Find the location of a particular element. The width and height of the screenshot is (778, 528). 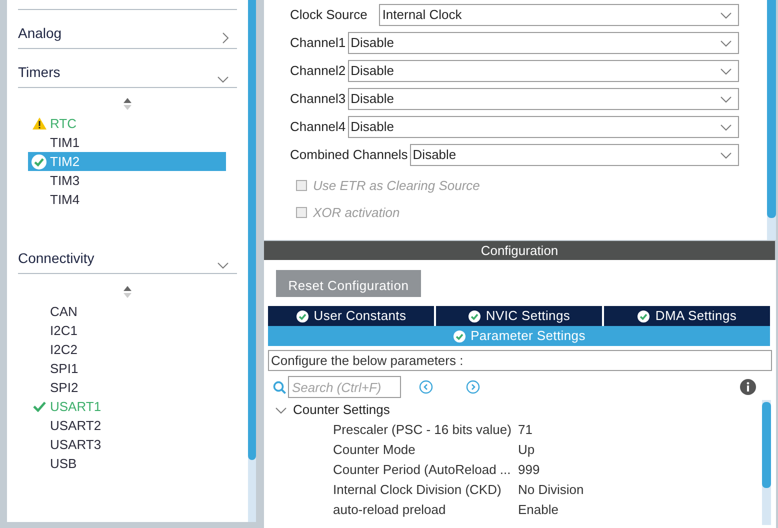

sidebar-item: TIM3 is located at coordinates (127, 180).